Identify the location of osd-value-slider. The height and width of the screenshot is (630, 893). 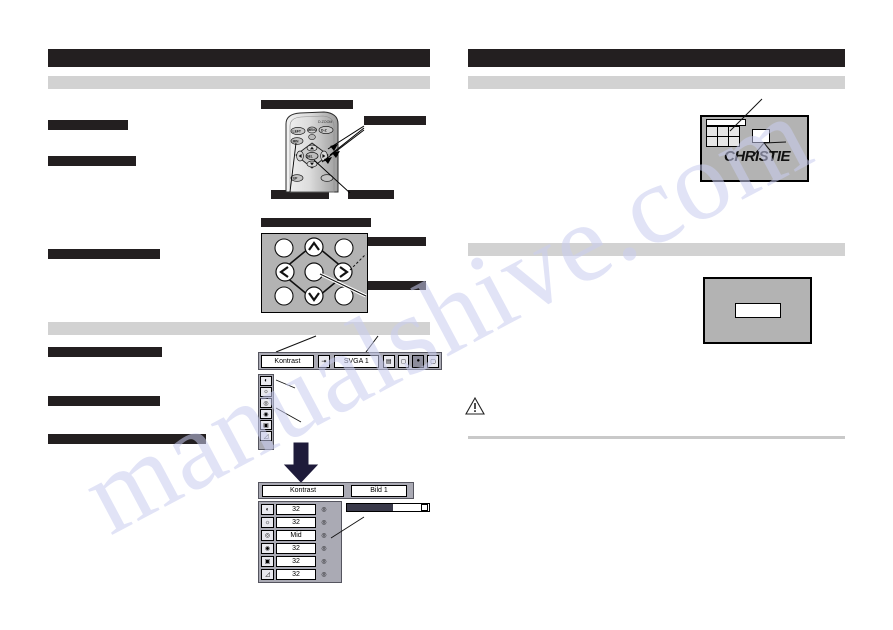
(388, 507).